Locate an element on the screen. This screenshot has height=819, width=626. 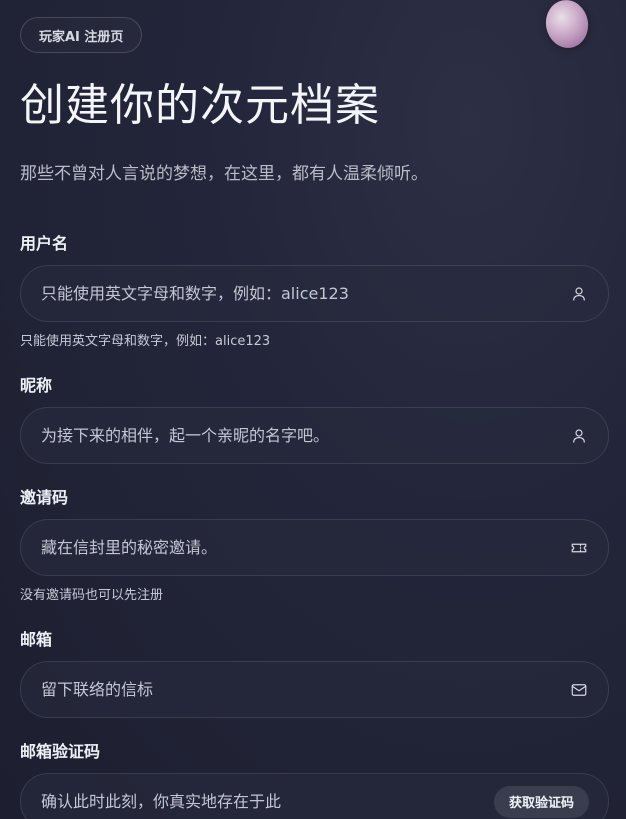
decorative-orb is located at coordinates (567, 26).